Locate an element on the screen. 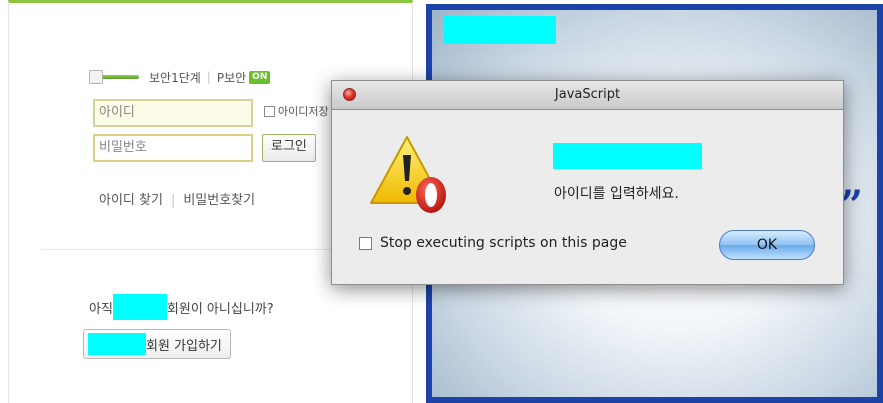 This screenshot has width=883, height=403. save-id-label: 아이디저장 is located at coordinates (303, 111).